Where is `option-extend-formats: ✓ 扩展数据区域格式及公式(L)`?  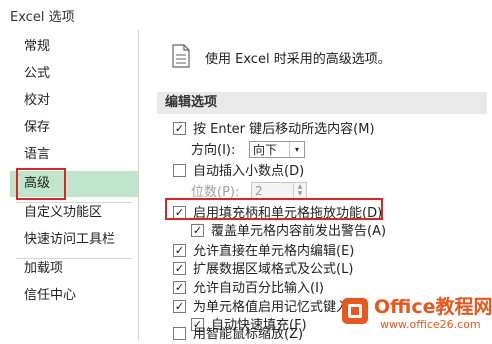
option-extend-formats: ✓ 扩展数据区域格式及公式(L) is located at coordinates (263, 270).